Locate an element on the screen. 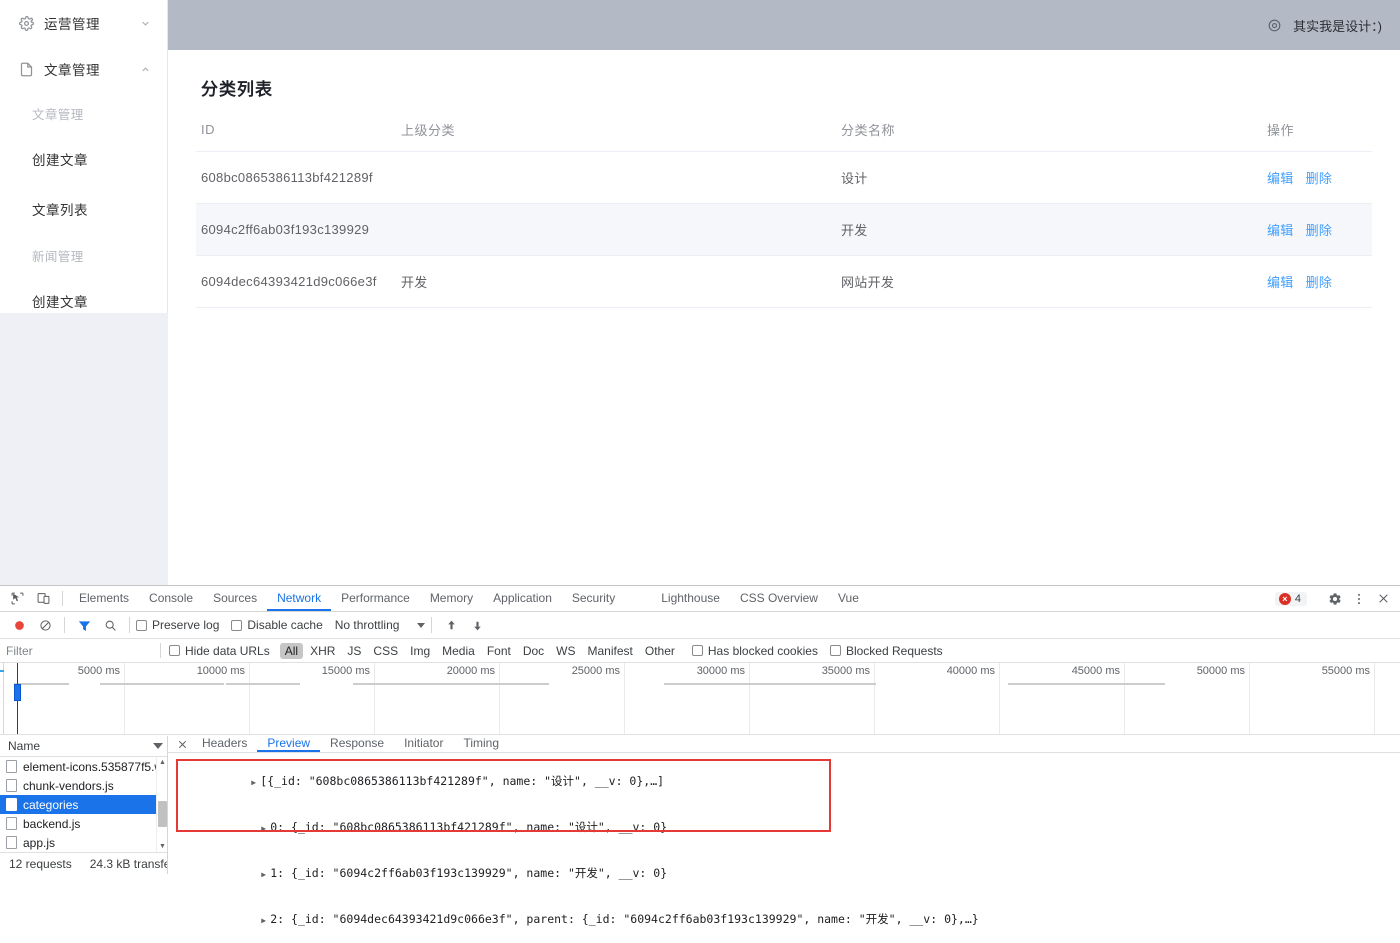 The height and width of the screenshot is (943, 1400). preserve-log-label: Preserve log is located at coordinates (186, 625).